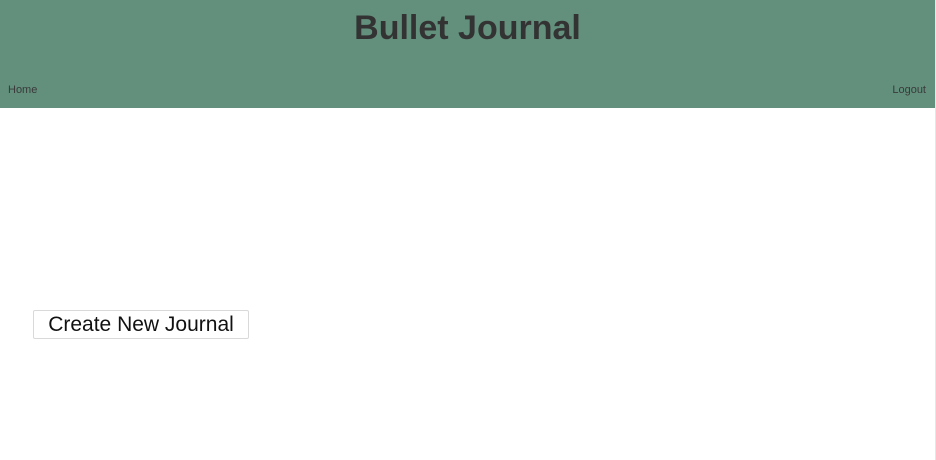  I want to click on site-title: Bullet Journal, so click(467, 28).